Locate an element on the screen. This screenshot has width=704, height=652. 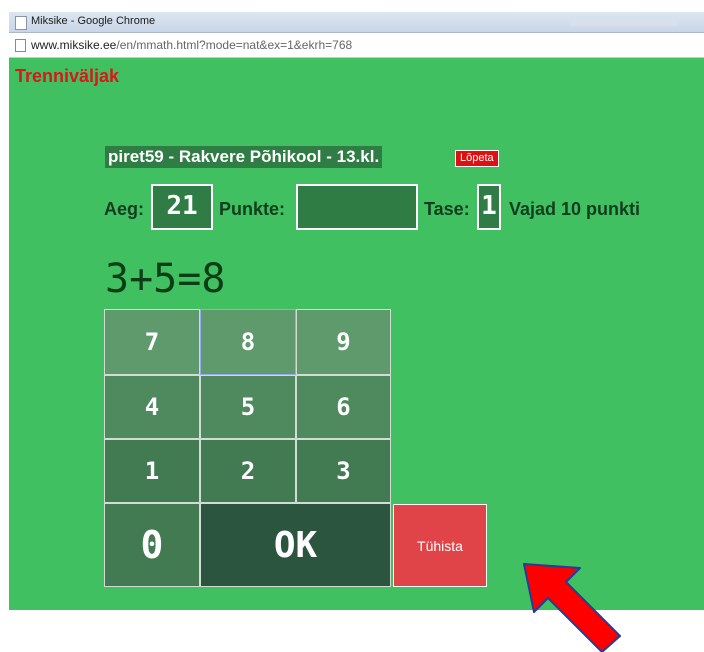
user-info: piret59 - Rakvere Põhikool - 13.kl. is located at coordinates (244, 157).